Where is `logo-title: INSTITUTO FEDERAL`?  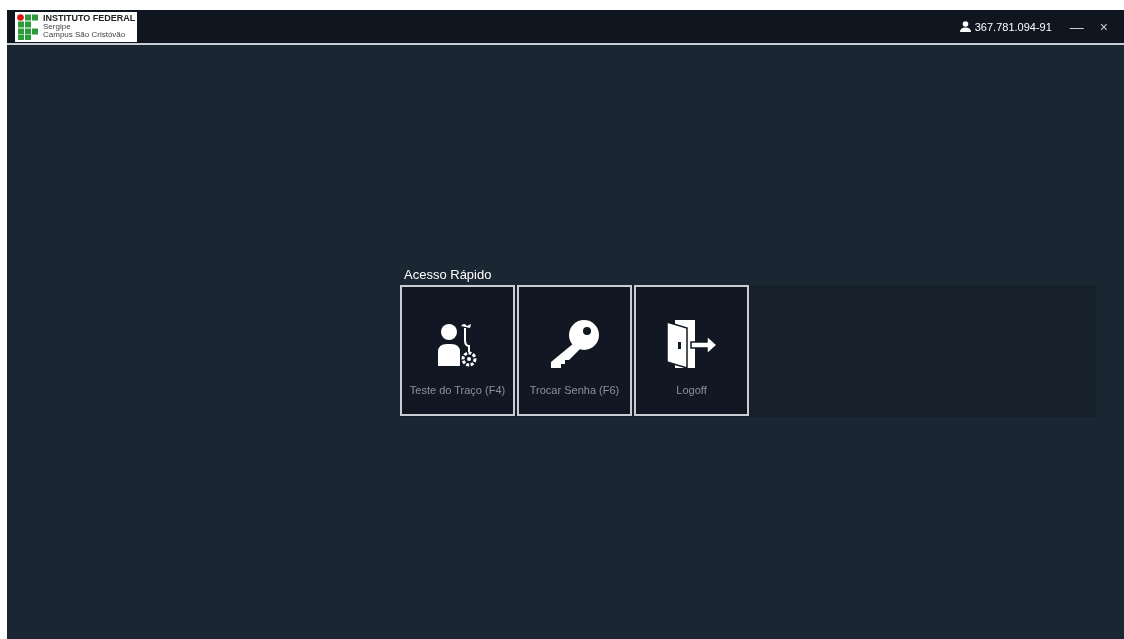
logo-title: INSTITUTO FEDERAL is located at coordinates (89, 18).